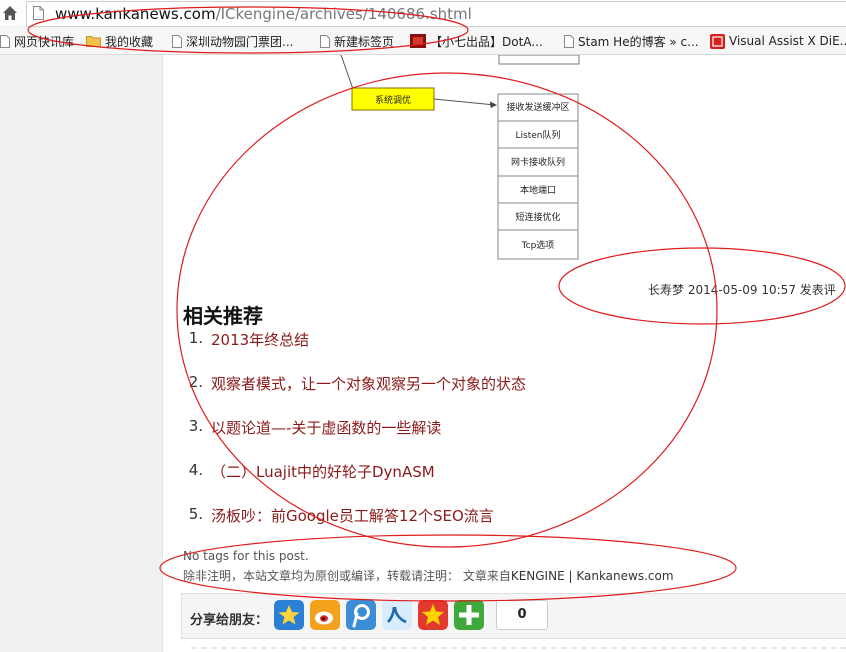 This screenshot has height=652, width=846. I want to click on diagram-connector, so click(347, 72).